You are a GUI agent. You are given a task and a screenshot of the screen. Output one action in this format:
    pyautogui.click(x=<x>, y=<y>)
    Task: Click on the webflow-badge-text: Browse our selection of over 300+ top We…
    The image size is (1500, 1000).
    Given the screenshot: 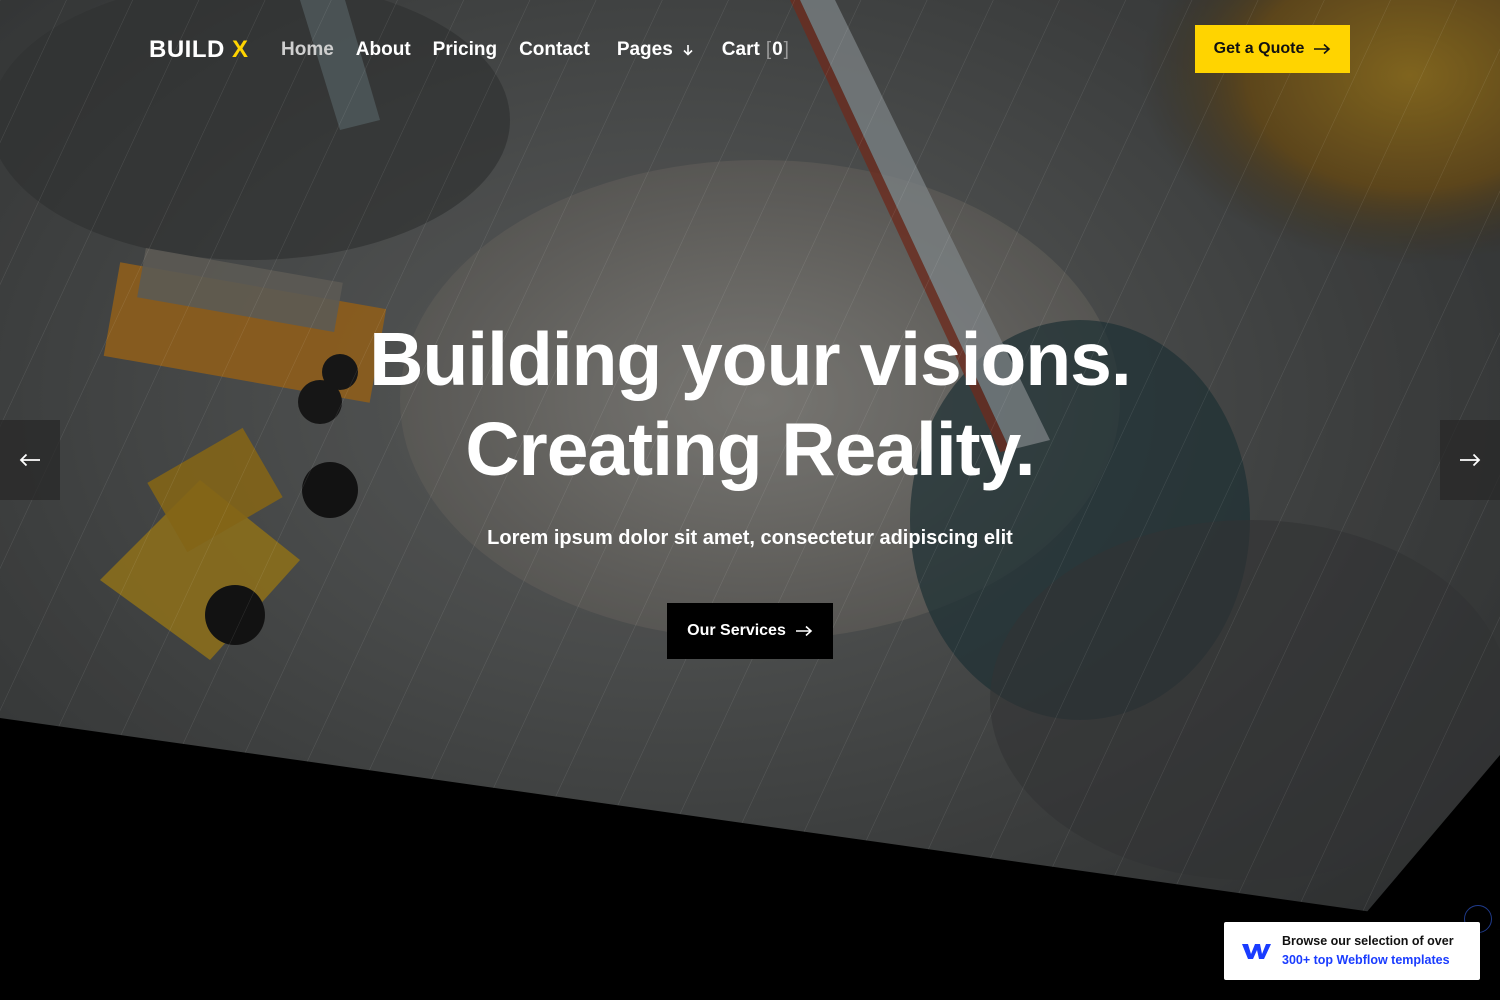 What is the action you would take?
    pyautogui.click(x=1368, y=951)
    